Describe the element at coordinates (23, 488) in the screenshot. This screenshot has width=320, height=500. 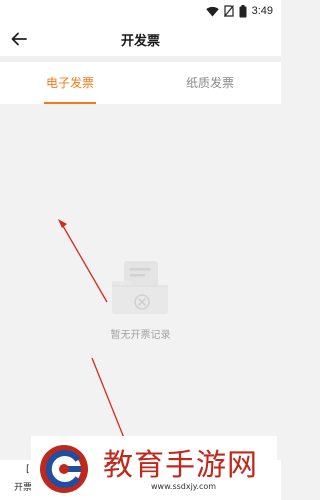
I see `bottom-action-label: 开票` at that location.